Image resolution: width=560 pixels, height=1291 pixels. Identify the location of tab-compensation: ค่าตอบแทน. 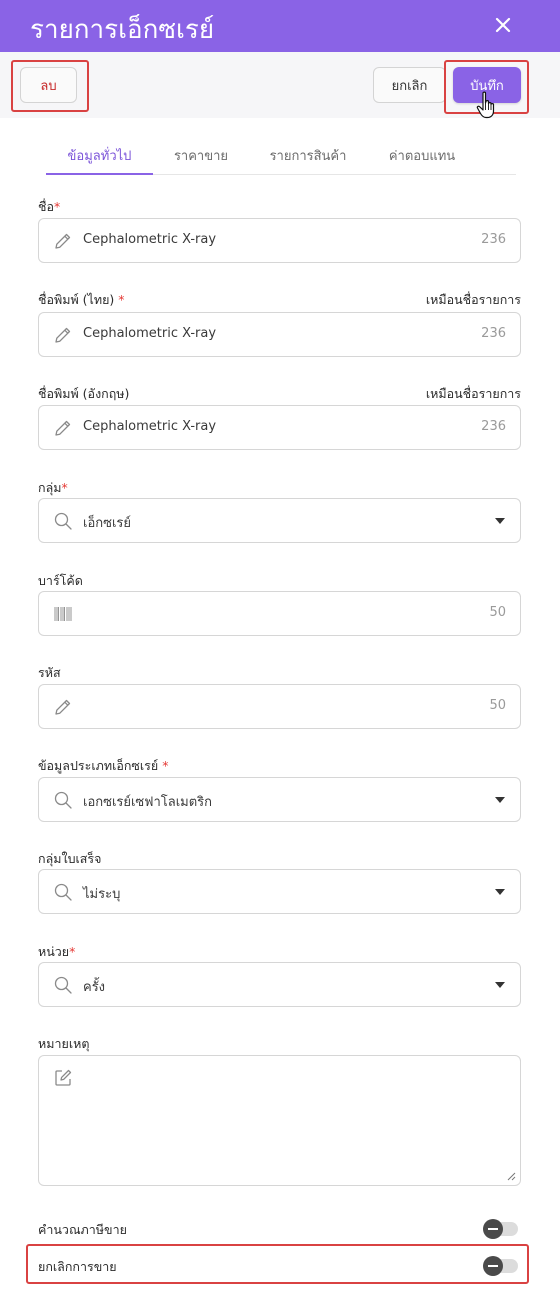
(422, 157).